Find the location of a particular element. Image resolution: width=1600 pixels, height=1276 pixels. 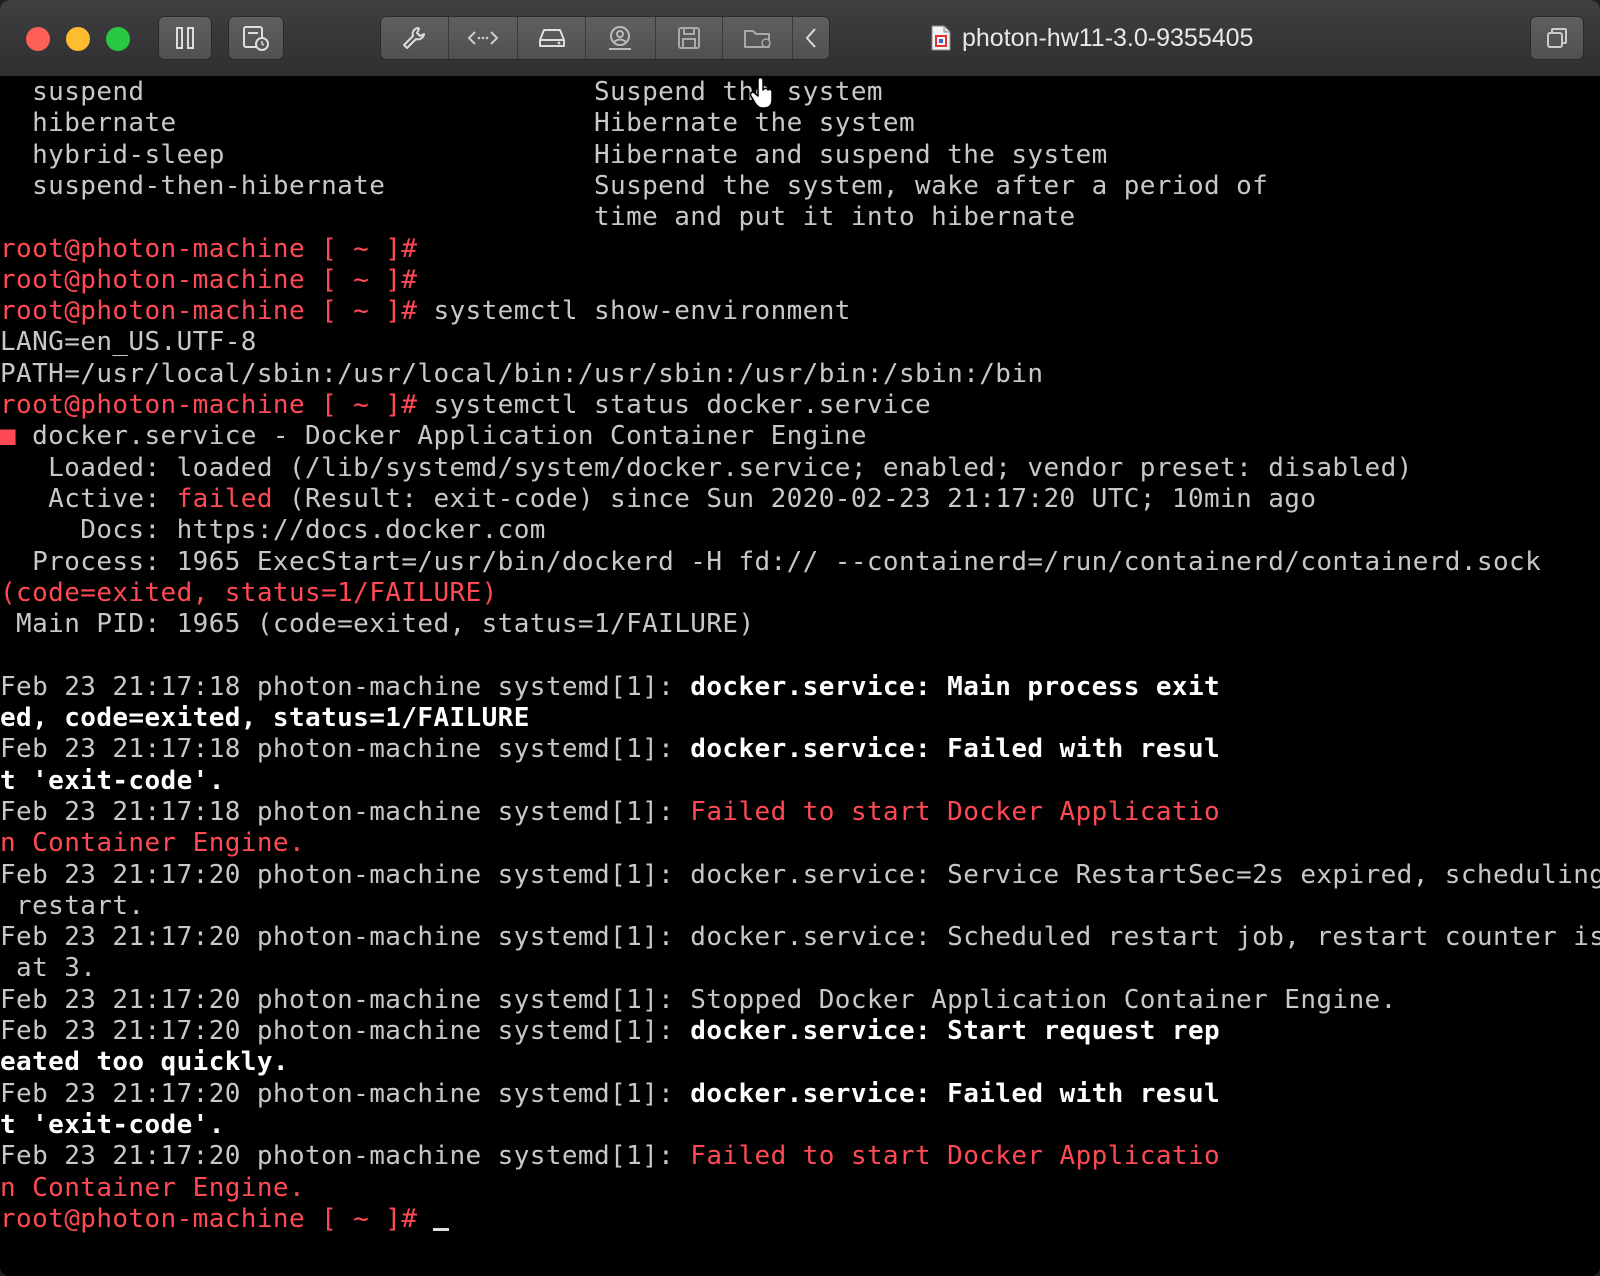

terminal-text: docker.service: Main process exit is located at coordinates (955, 686).